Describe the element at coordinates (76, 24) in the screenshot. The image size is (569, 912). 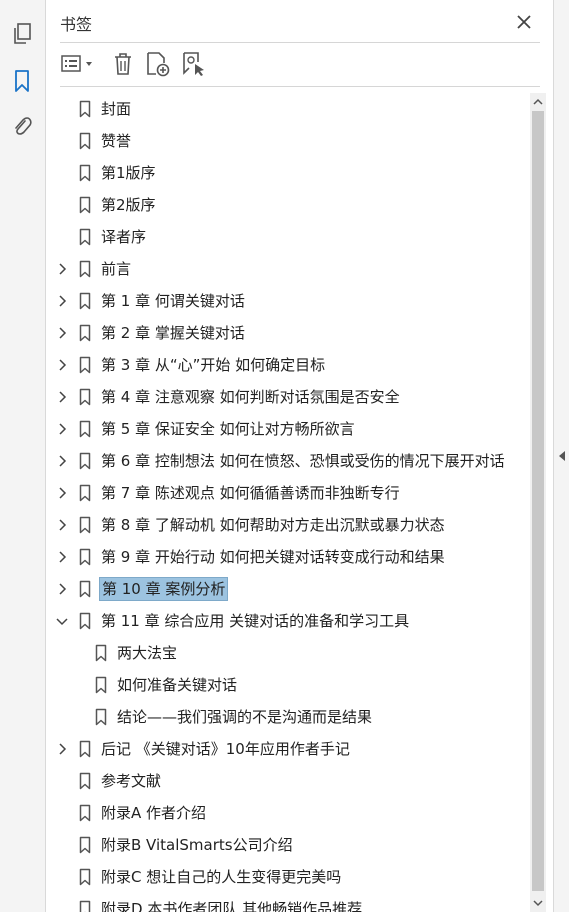
I see `panel-title: 书签` at that location.